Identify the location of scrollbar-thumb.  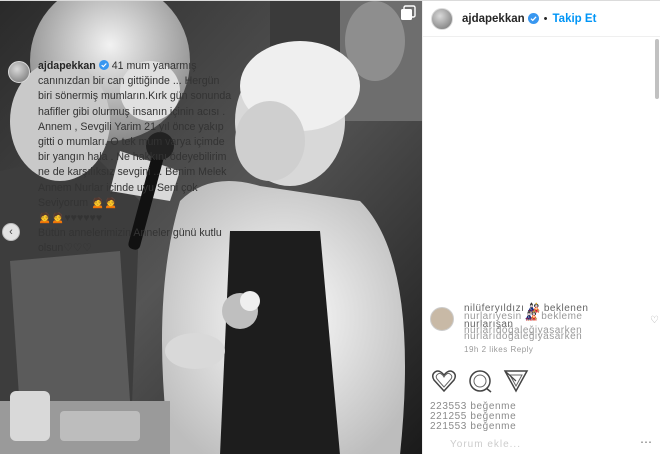
(657, 69).